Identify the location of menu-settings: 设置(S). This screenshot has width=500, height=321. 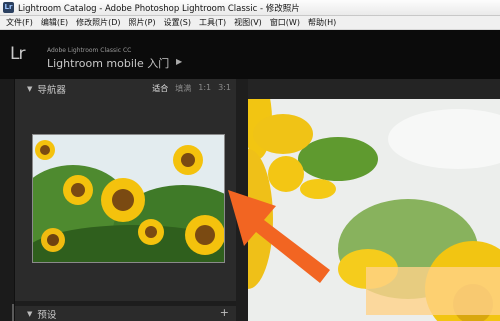
(177, 22).